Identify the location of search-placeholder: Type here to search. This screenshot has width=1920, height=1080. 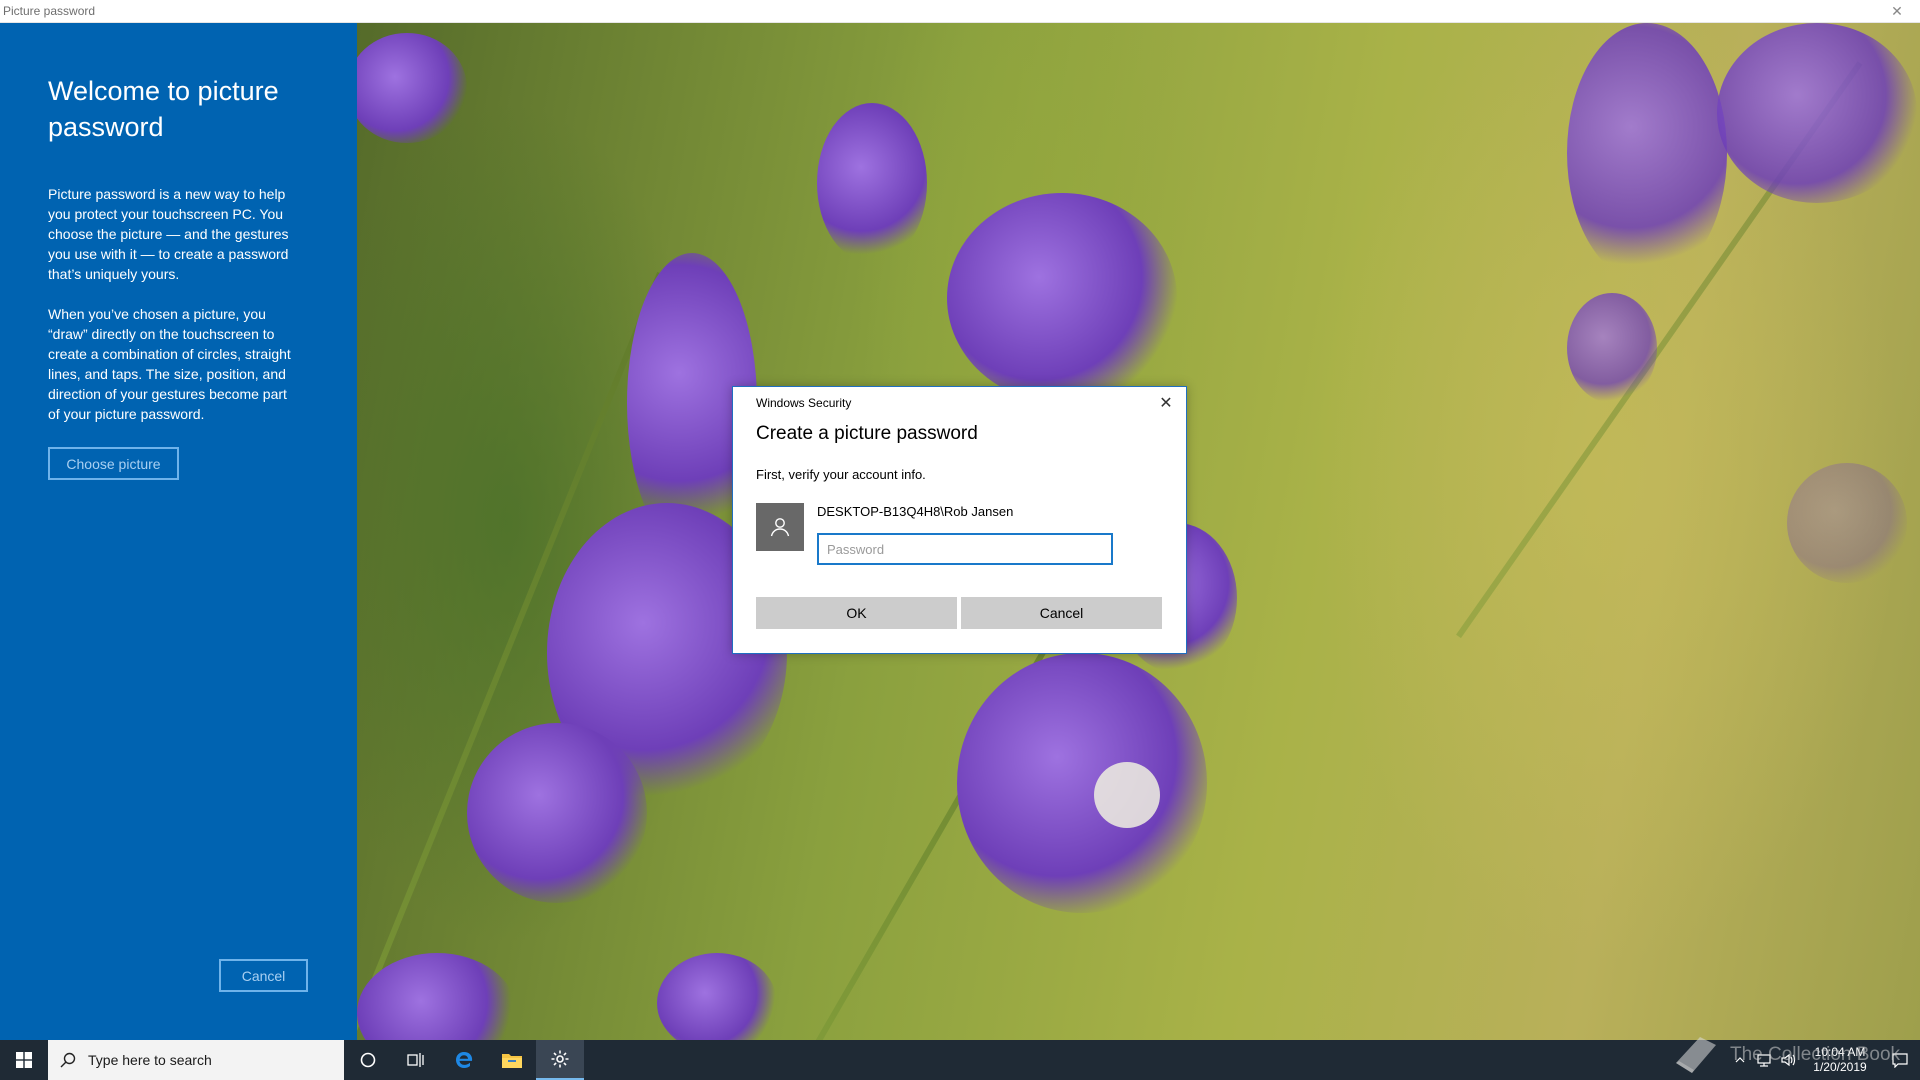
(150, 1060).